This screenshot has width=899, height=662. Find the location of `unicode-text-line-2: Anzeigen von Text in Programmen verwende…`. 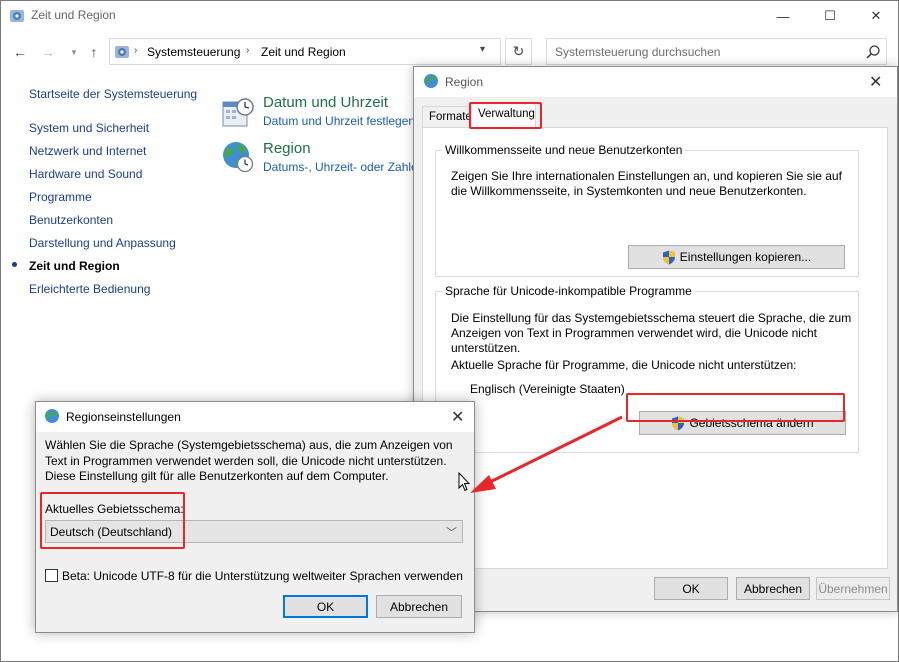

unicode-text-line-2: Anzeigen von Text in Programmen verwende… is located at coordinates (634, 333).